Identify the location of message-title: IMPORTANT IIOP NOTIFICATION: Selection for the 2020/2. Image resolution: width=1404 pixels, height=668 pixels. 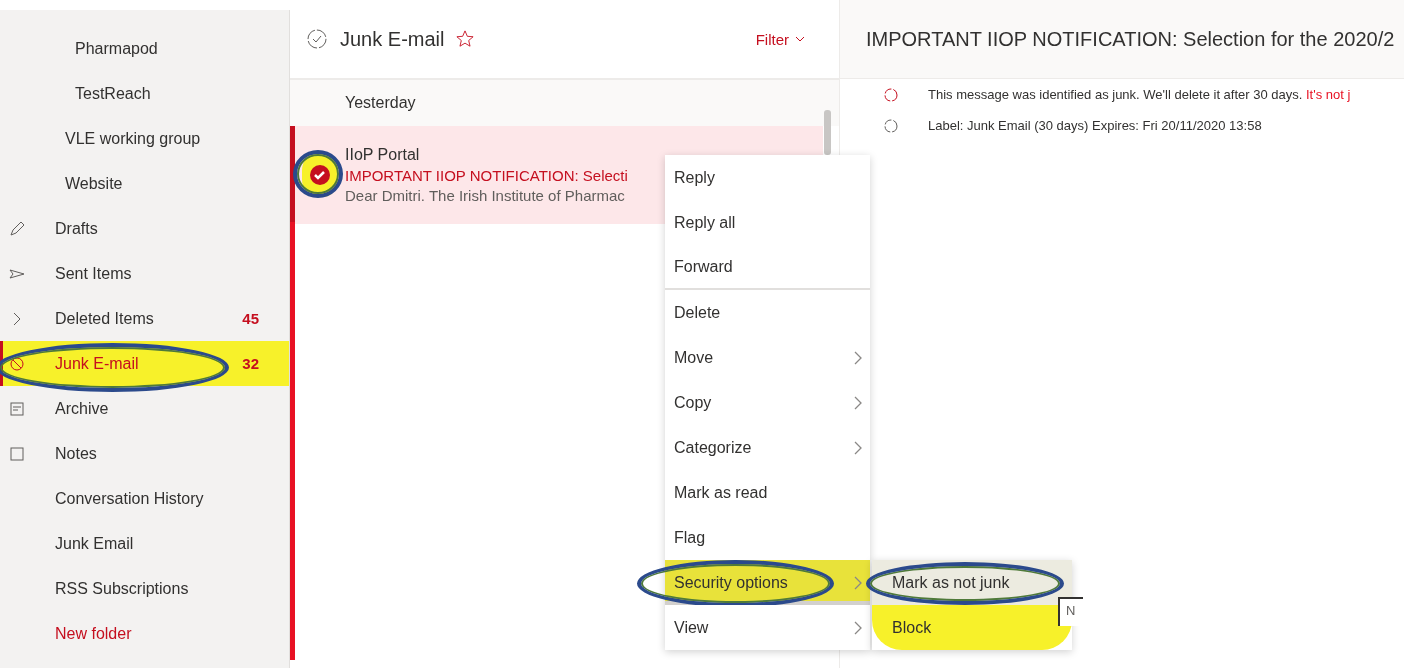
(1122, 39).